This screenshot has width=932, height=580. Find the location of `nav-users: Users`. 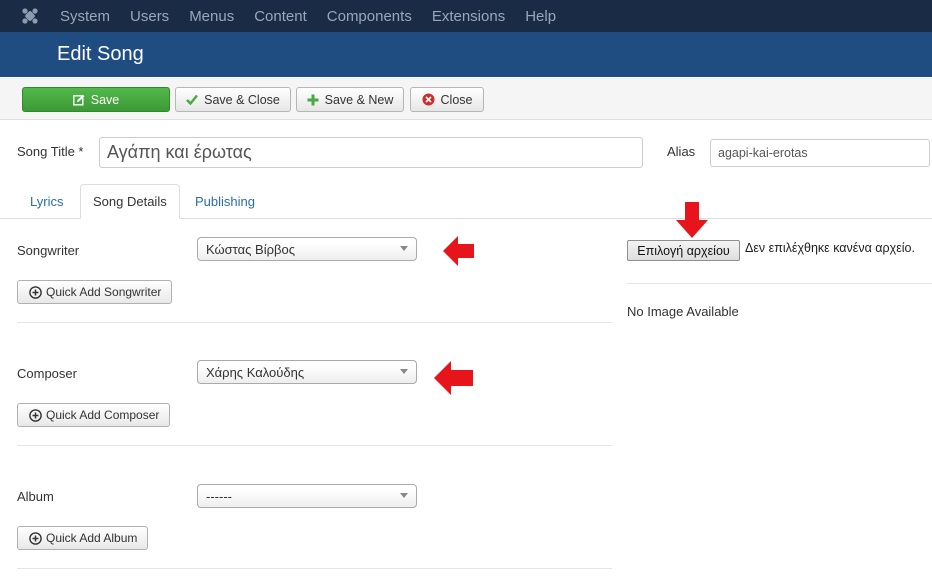

nav-users: Users is located at coordinates (149, 16).